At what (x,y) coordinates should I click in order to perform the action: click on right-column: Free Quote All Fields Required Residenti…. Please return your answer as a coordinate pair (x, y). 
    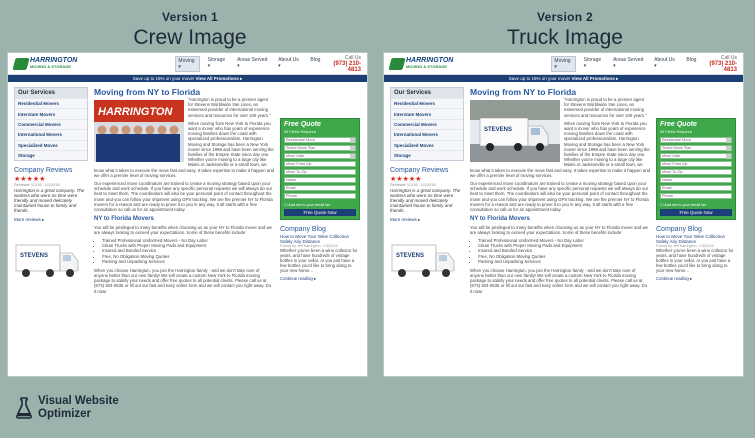
    Looking at the image, I should click on (320, 200).